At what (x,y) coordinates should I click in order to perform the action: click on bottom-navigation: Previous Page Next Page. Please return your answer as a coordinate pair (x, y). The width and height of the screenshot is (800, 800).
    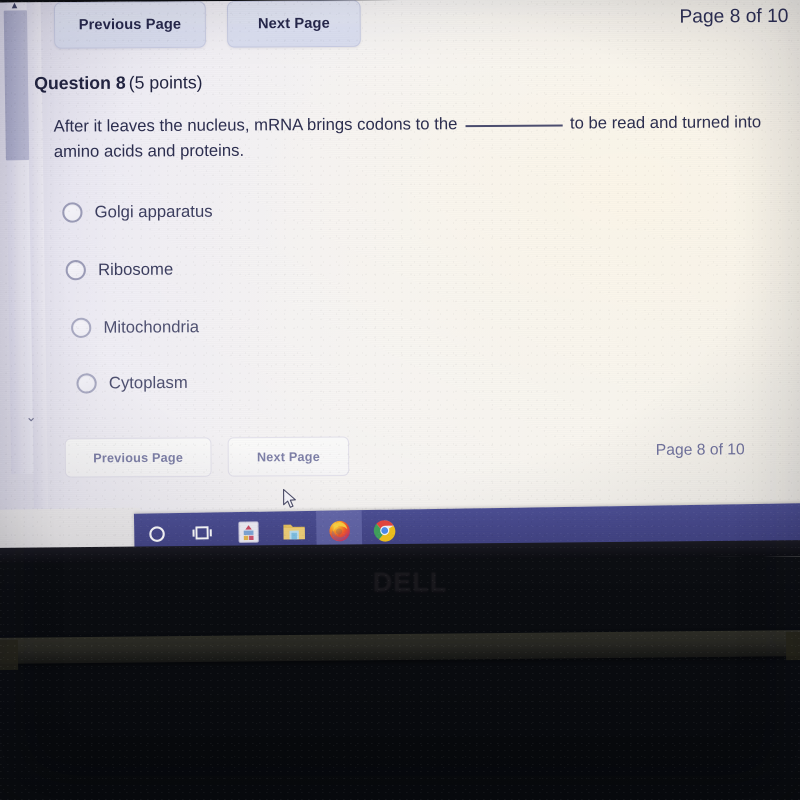
    Looking at the image, I should click on (207, 457).